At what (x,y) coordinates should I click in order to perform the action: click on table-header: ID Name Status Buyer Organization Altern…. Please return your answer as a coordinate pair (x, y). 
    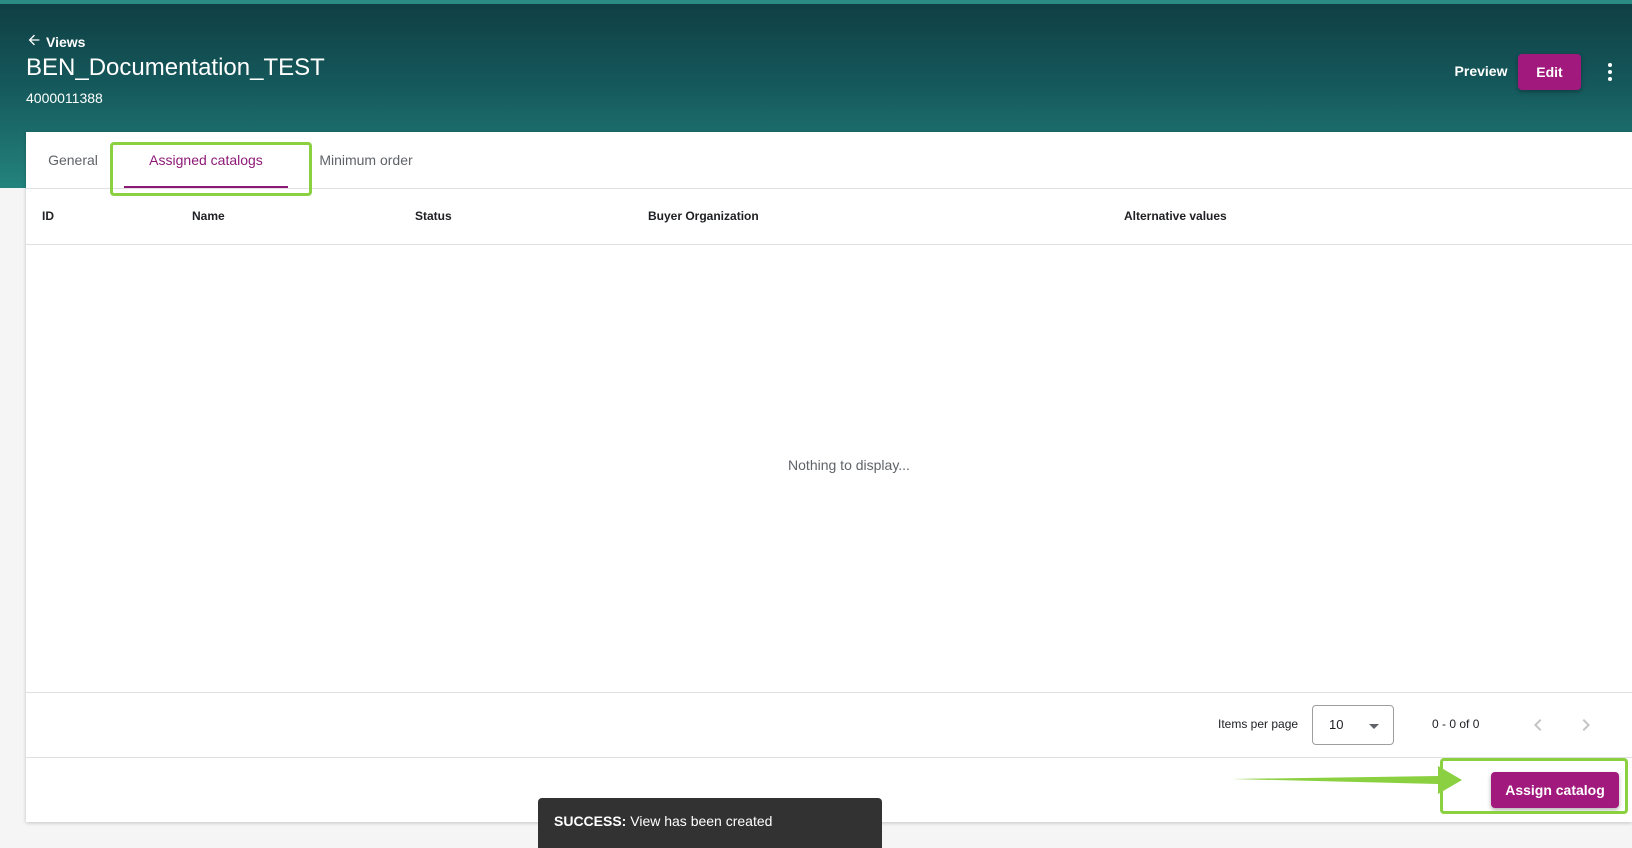
    Looking at the image, I should click on (829, 216).